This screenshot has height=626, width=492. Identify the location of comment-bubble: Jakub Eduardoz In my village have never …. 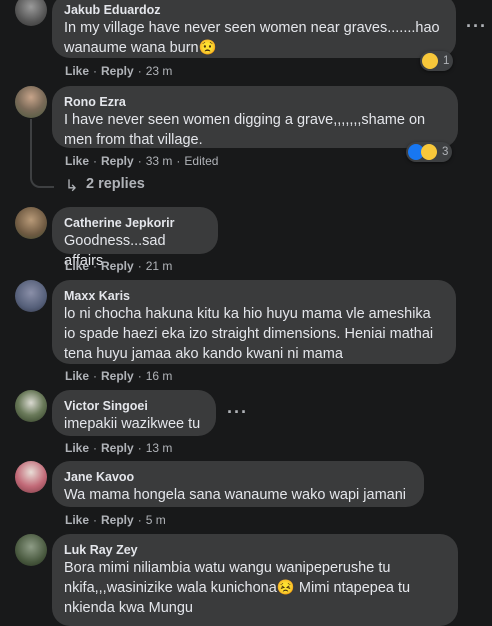
(254, 29).